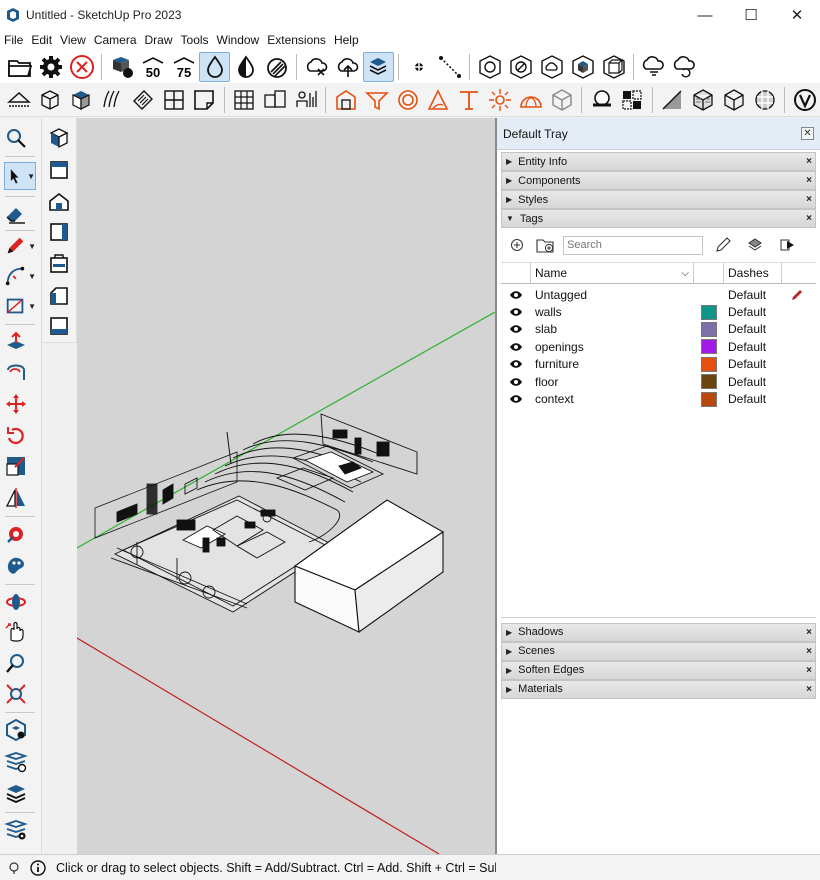 The height and width of the screenshot is (880, 820). What do you see at coordinates (20, 664) in the screenshot?
I see `zoom-tool` at bounding box center [20, 664].